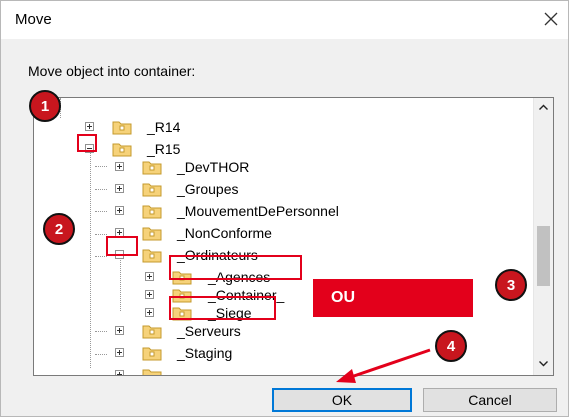 The image size is (569, 417). Describe the element at coordinates (274, 190) in the screenshot. I see `tree-item-groupes: _Groupes` at that location.